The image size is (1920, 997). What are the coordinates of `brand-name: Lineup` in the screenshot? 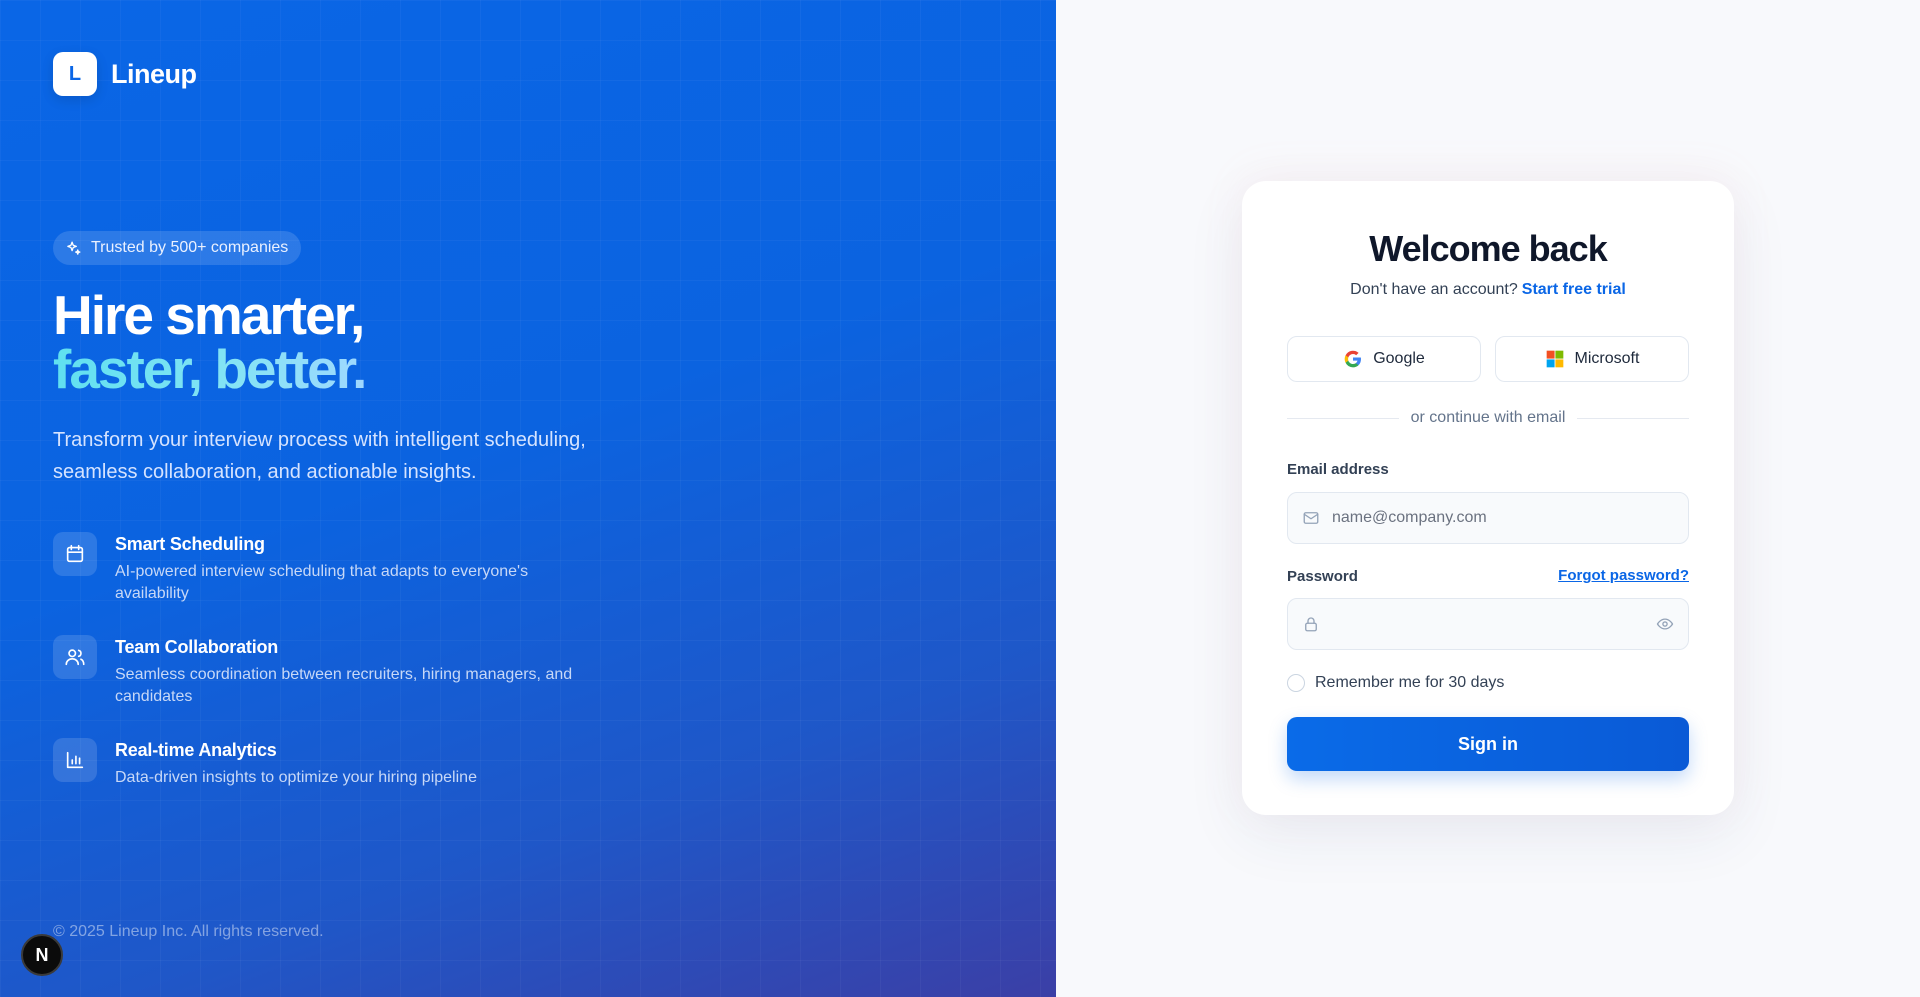 It's located at (154, 73).